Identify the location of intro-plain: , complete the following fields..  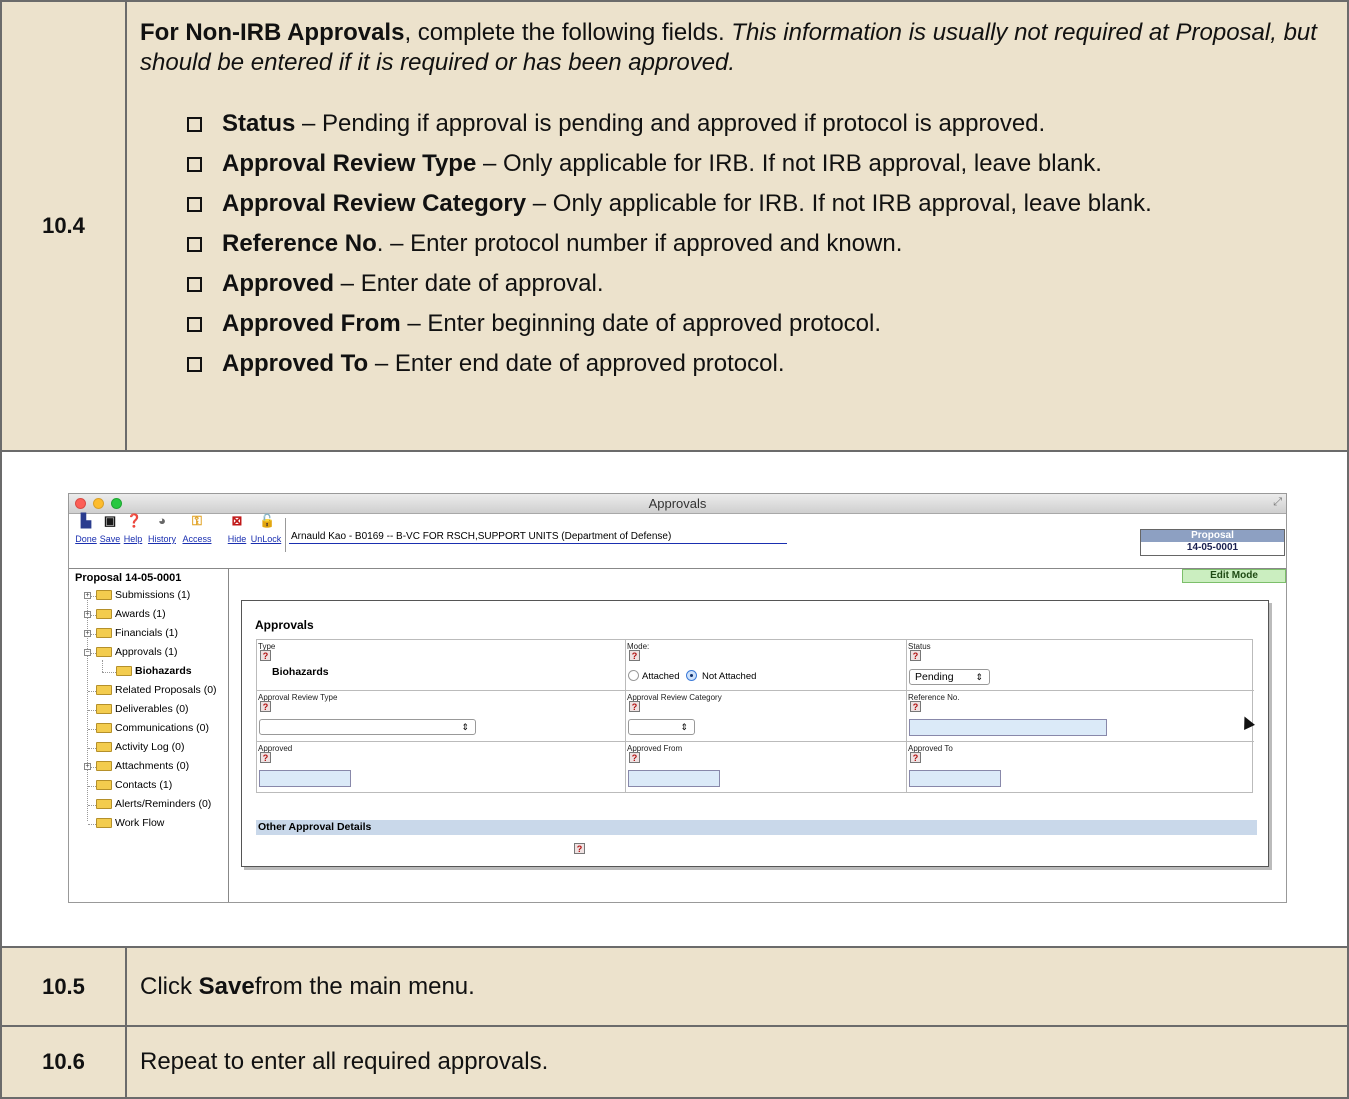
(568, 32).